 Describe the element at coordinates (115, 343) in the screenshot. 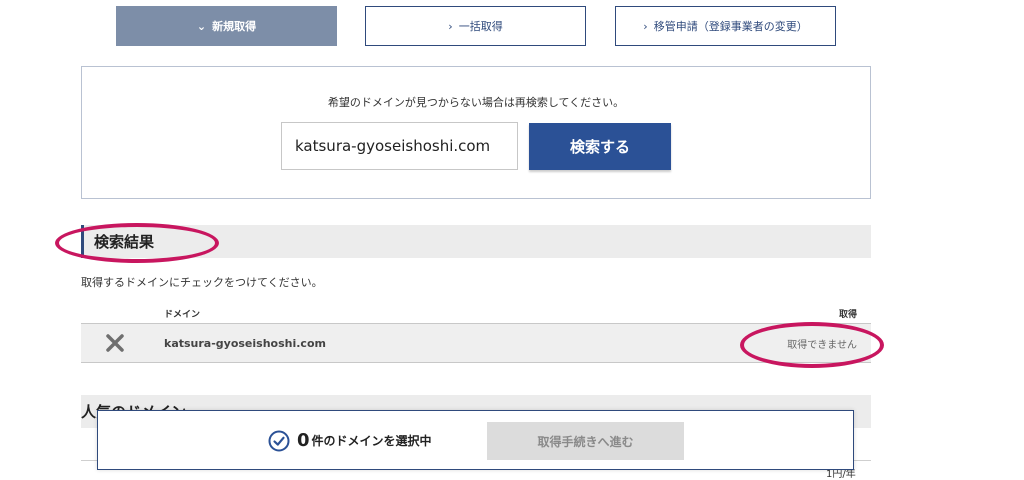

I see `x-icon` at that location.